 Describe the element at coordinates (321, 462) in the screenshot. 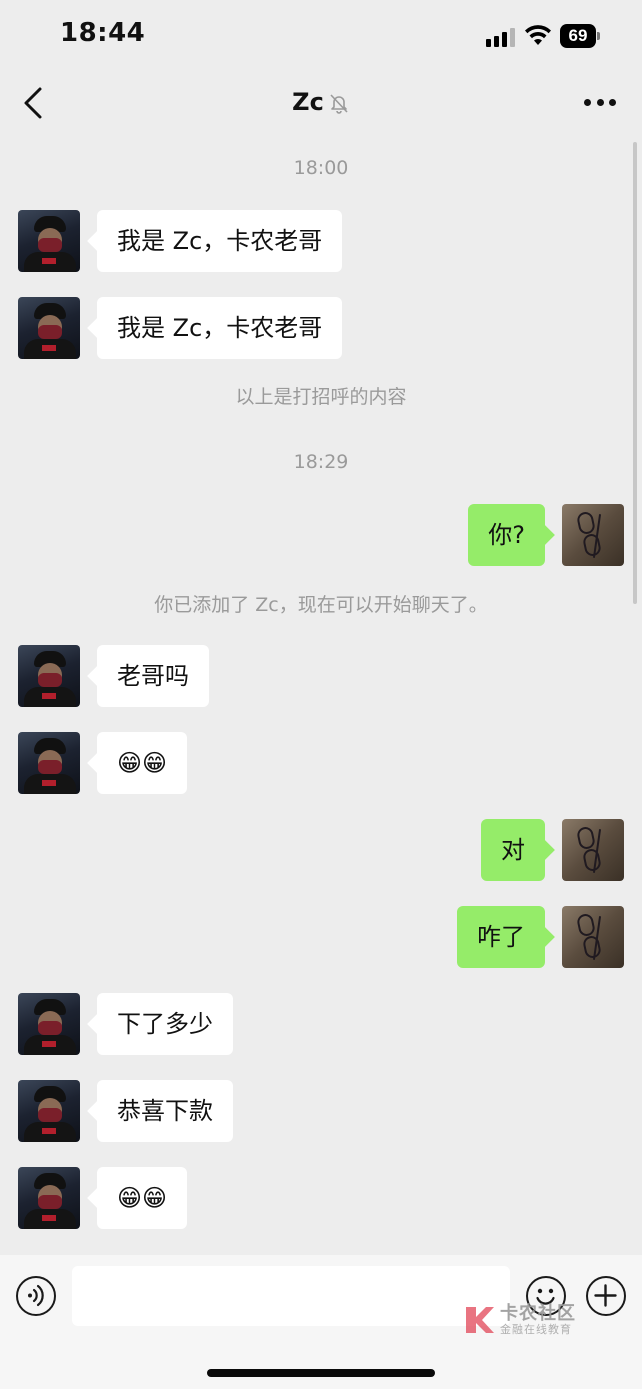

I see `timestamp: 18:29` at that location.